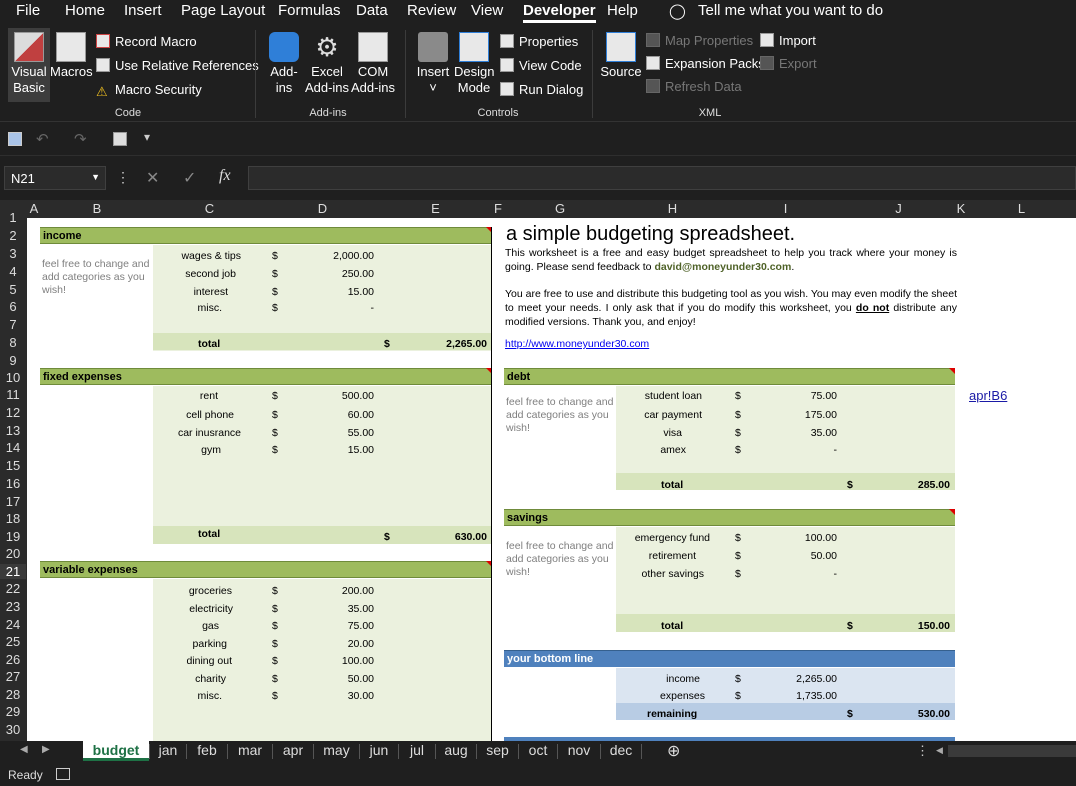 This screenshot has height=786, width=1076. Describe the element at coordinates (13, 536) in the screenshot. I see `row-header: 19` at that location.